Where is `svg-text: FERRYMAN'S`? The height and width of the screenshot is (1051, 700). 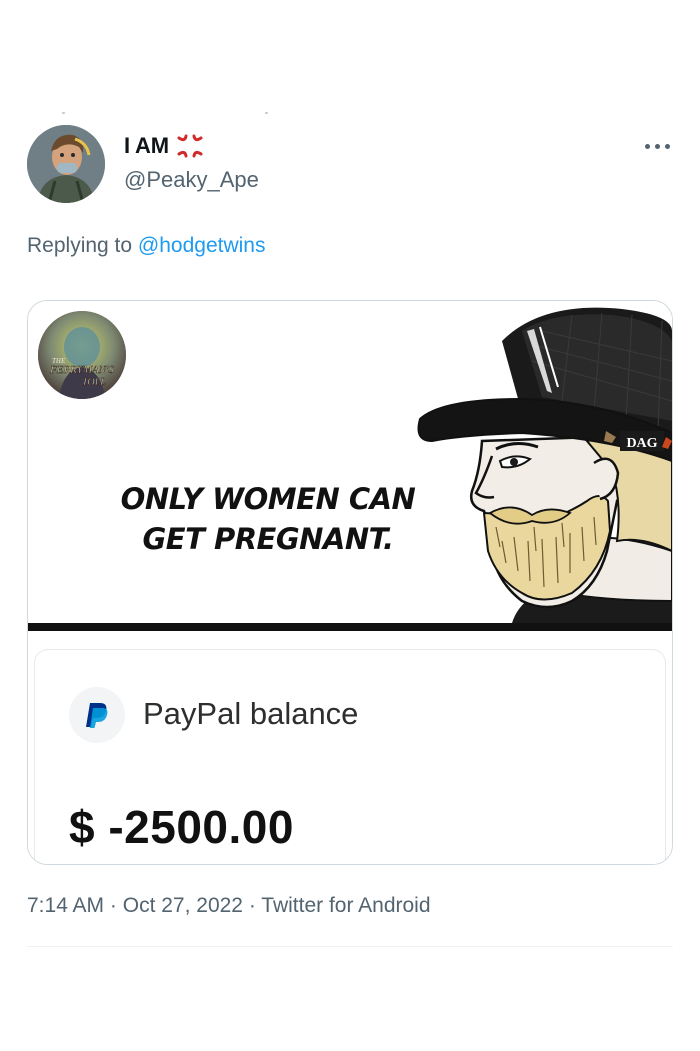
svg-text: FERRYMAN'S is located at coordinates (81, 370).